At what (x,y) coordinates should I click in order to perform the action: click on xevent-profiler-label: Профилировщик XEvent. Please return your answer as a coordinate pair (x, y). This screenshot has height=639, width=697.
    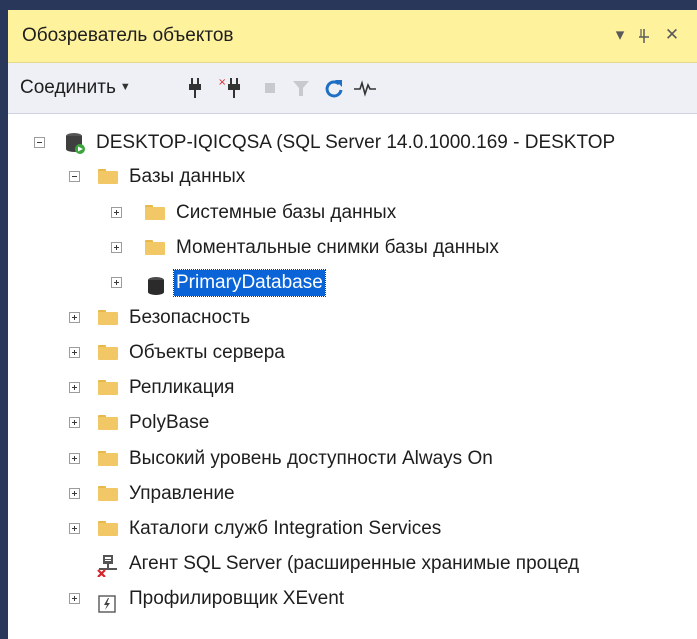
    Looking at the image, I should click on (237, 598).